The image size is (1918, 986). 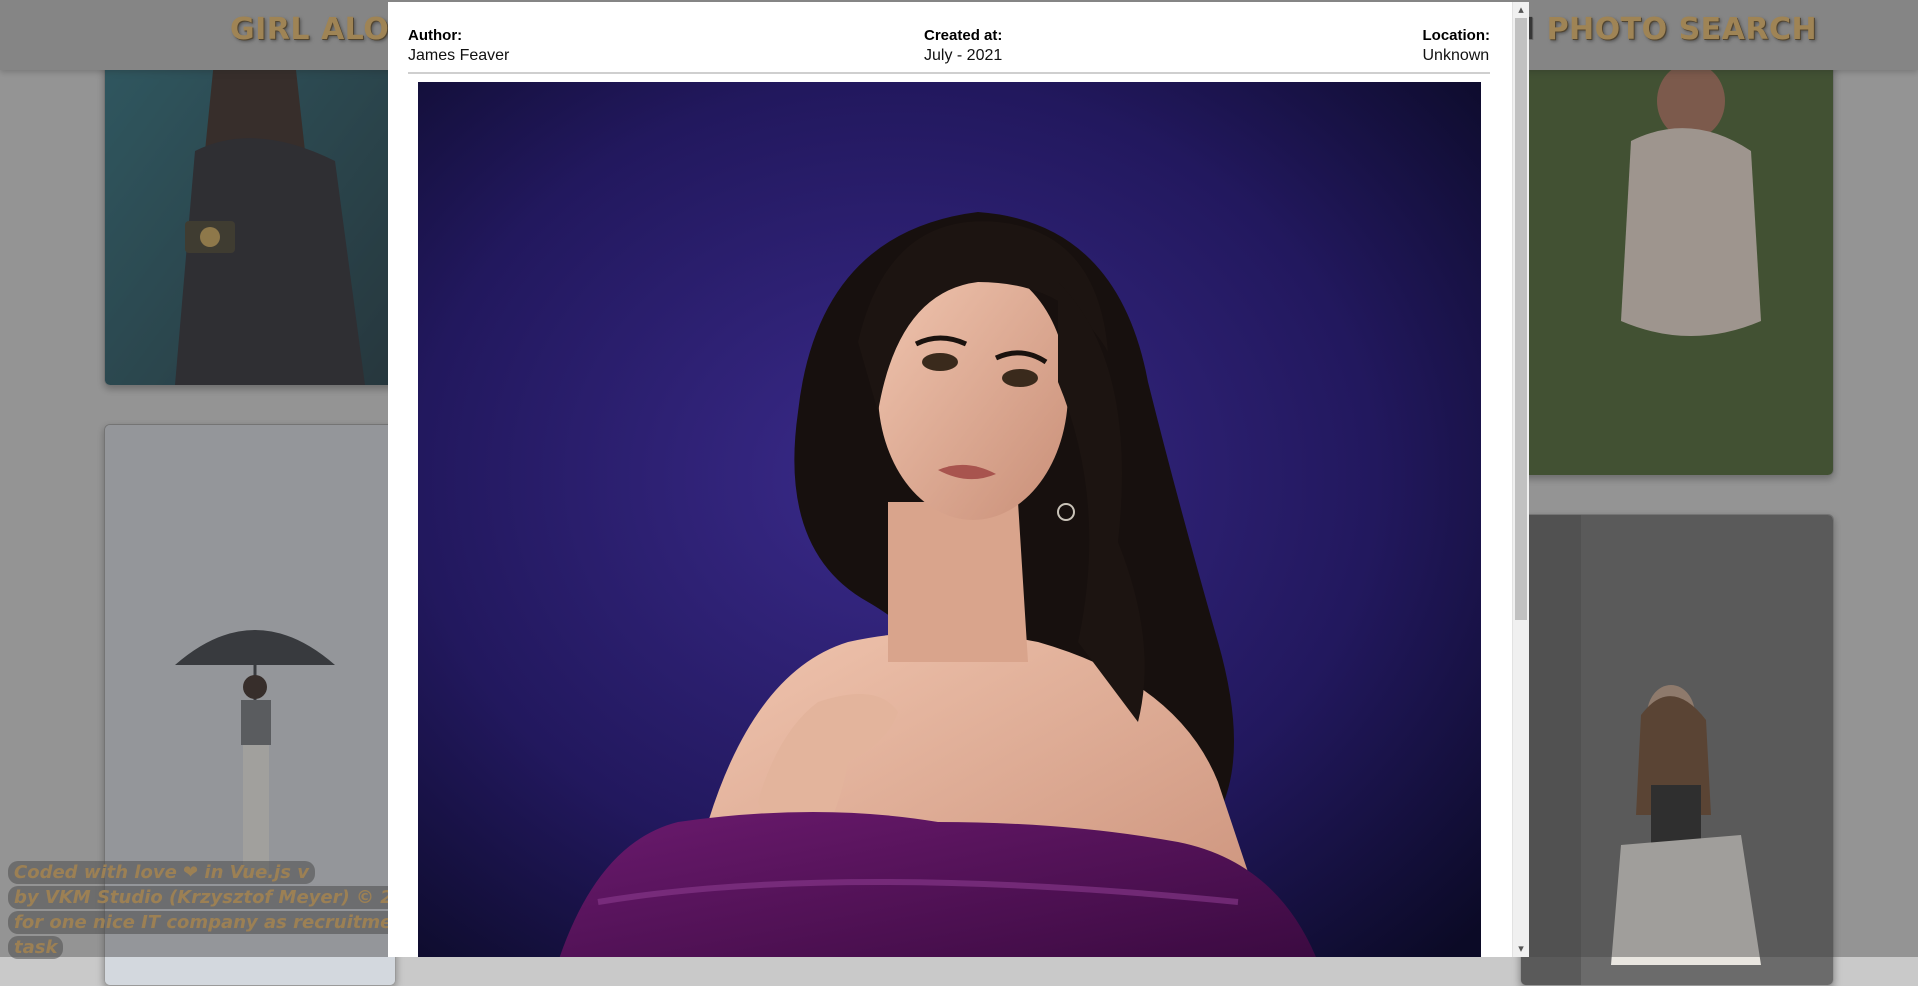 I want to click on scroll-down-icon: ▾, so click(x=1521, y=949).